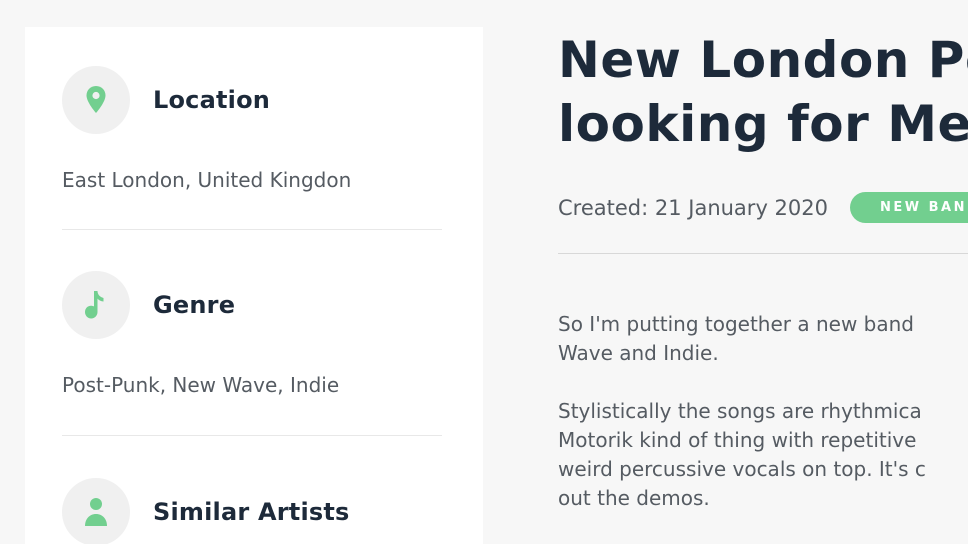  I want to click on listing-title-line: New London Po, so click(763, 60).